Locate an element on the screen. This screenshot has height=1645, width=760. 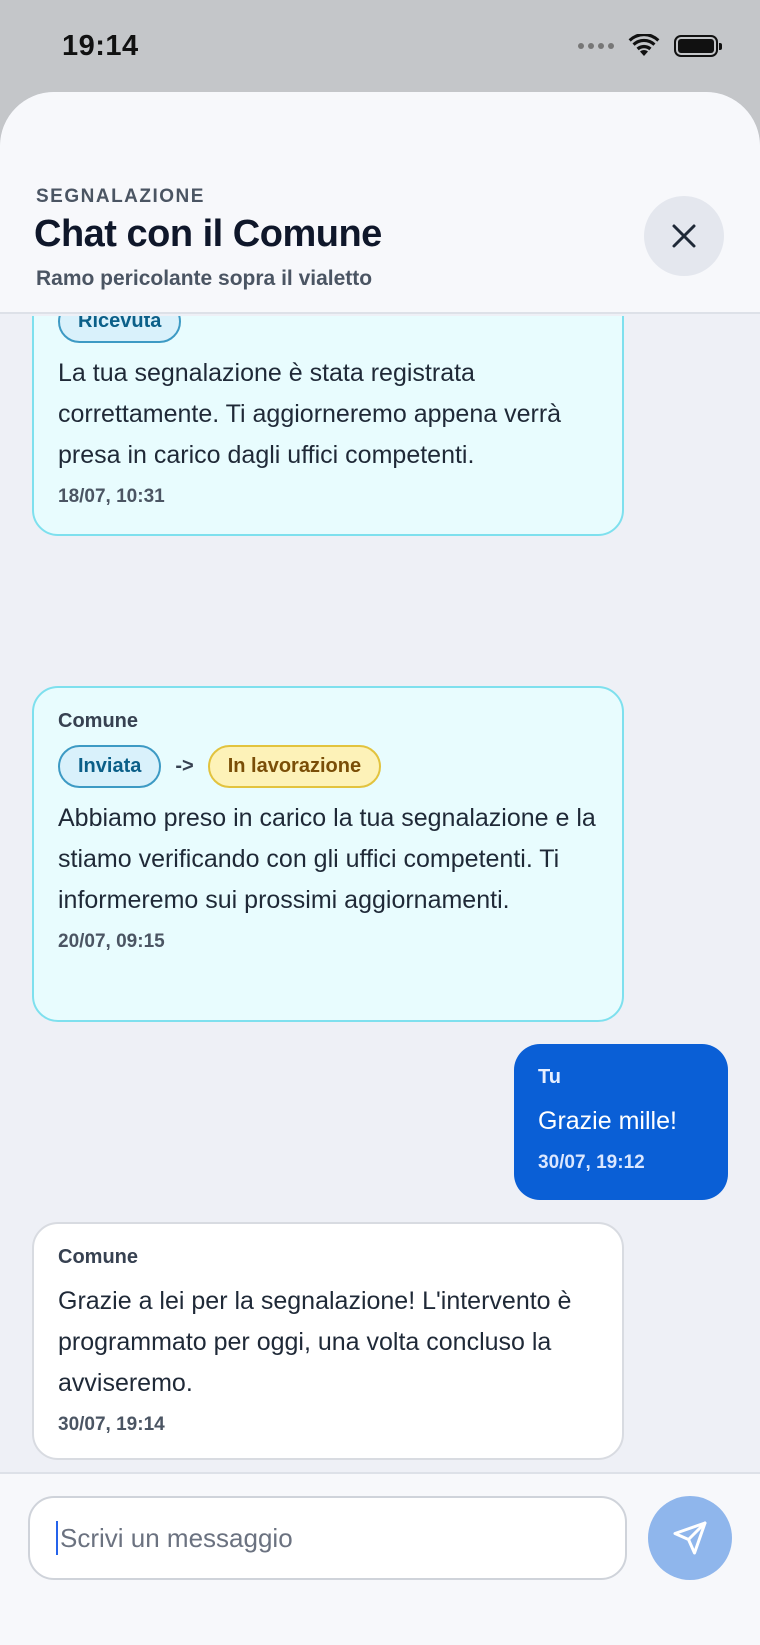
header-eyebrow: SEGNALAZIONE is located at coordinates (120, 196).